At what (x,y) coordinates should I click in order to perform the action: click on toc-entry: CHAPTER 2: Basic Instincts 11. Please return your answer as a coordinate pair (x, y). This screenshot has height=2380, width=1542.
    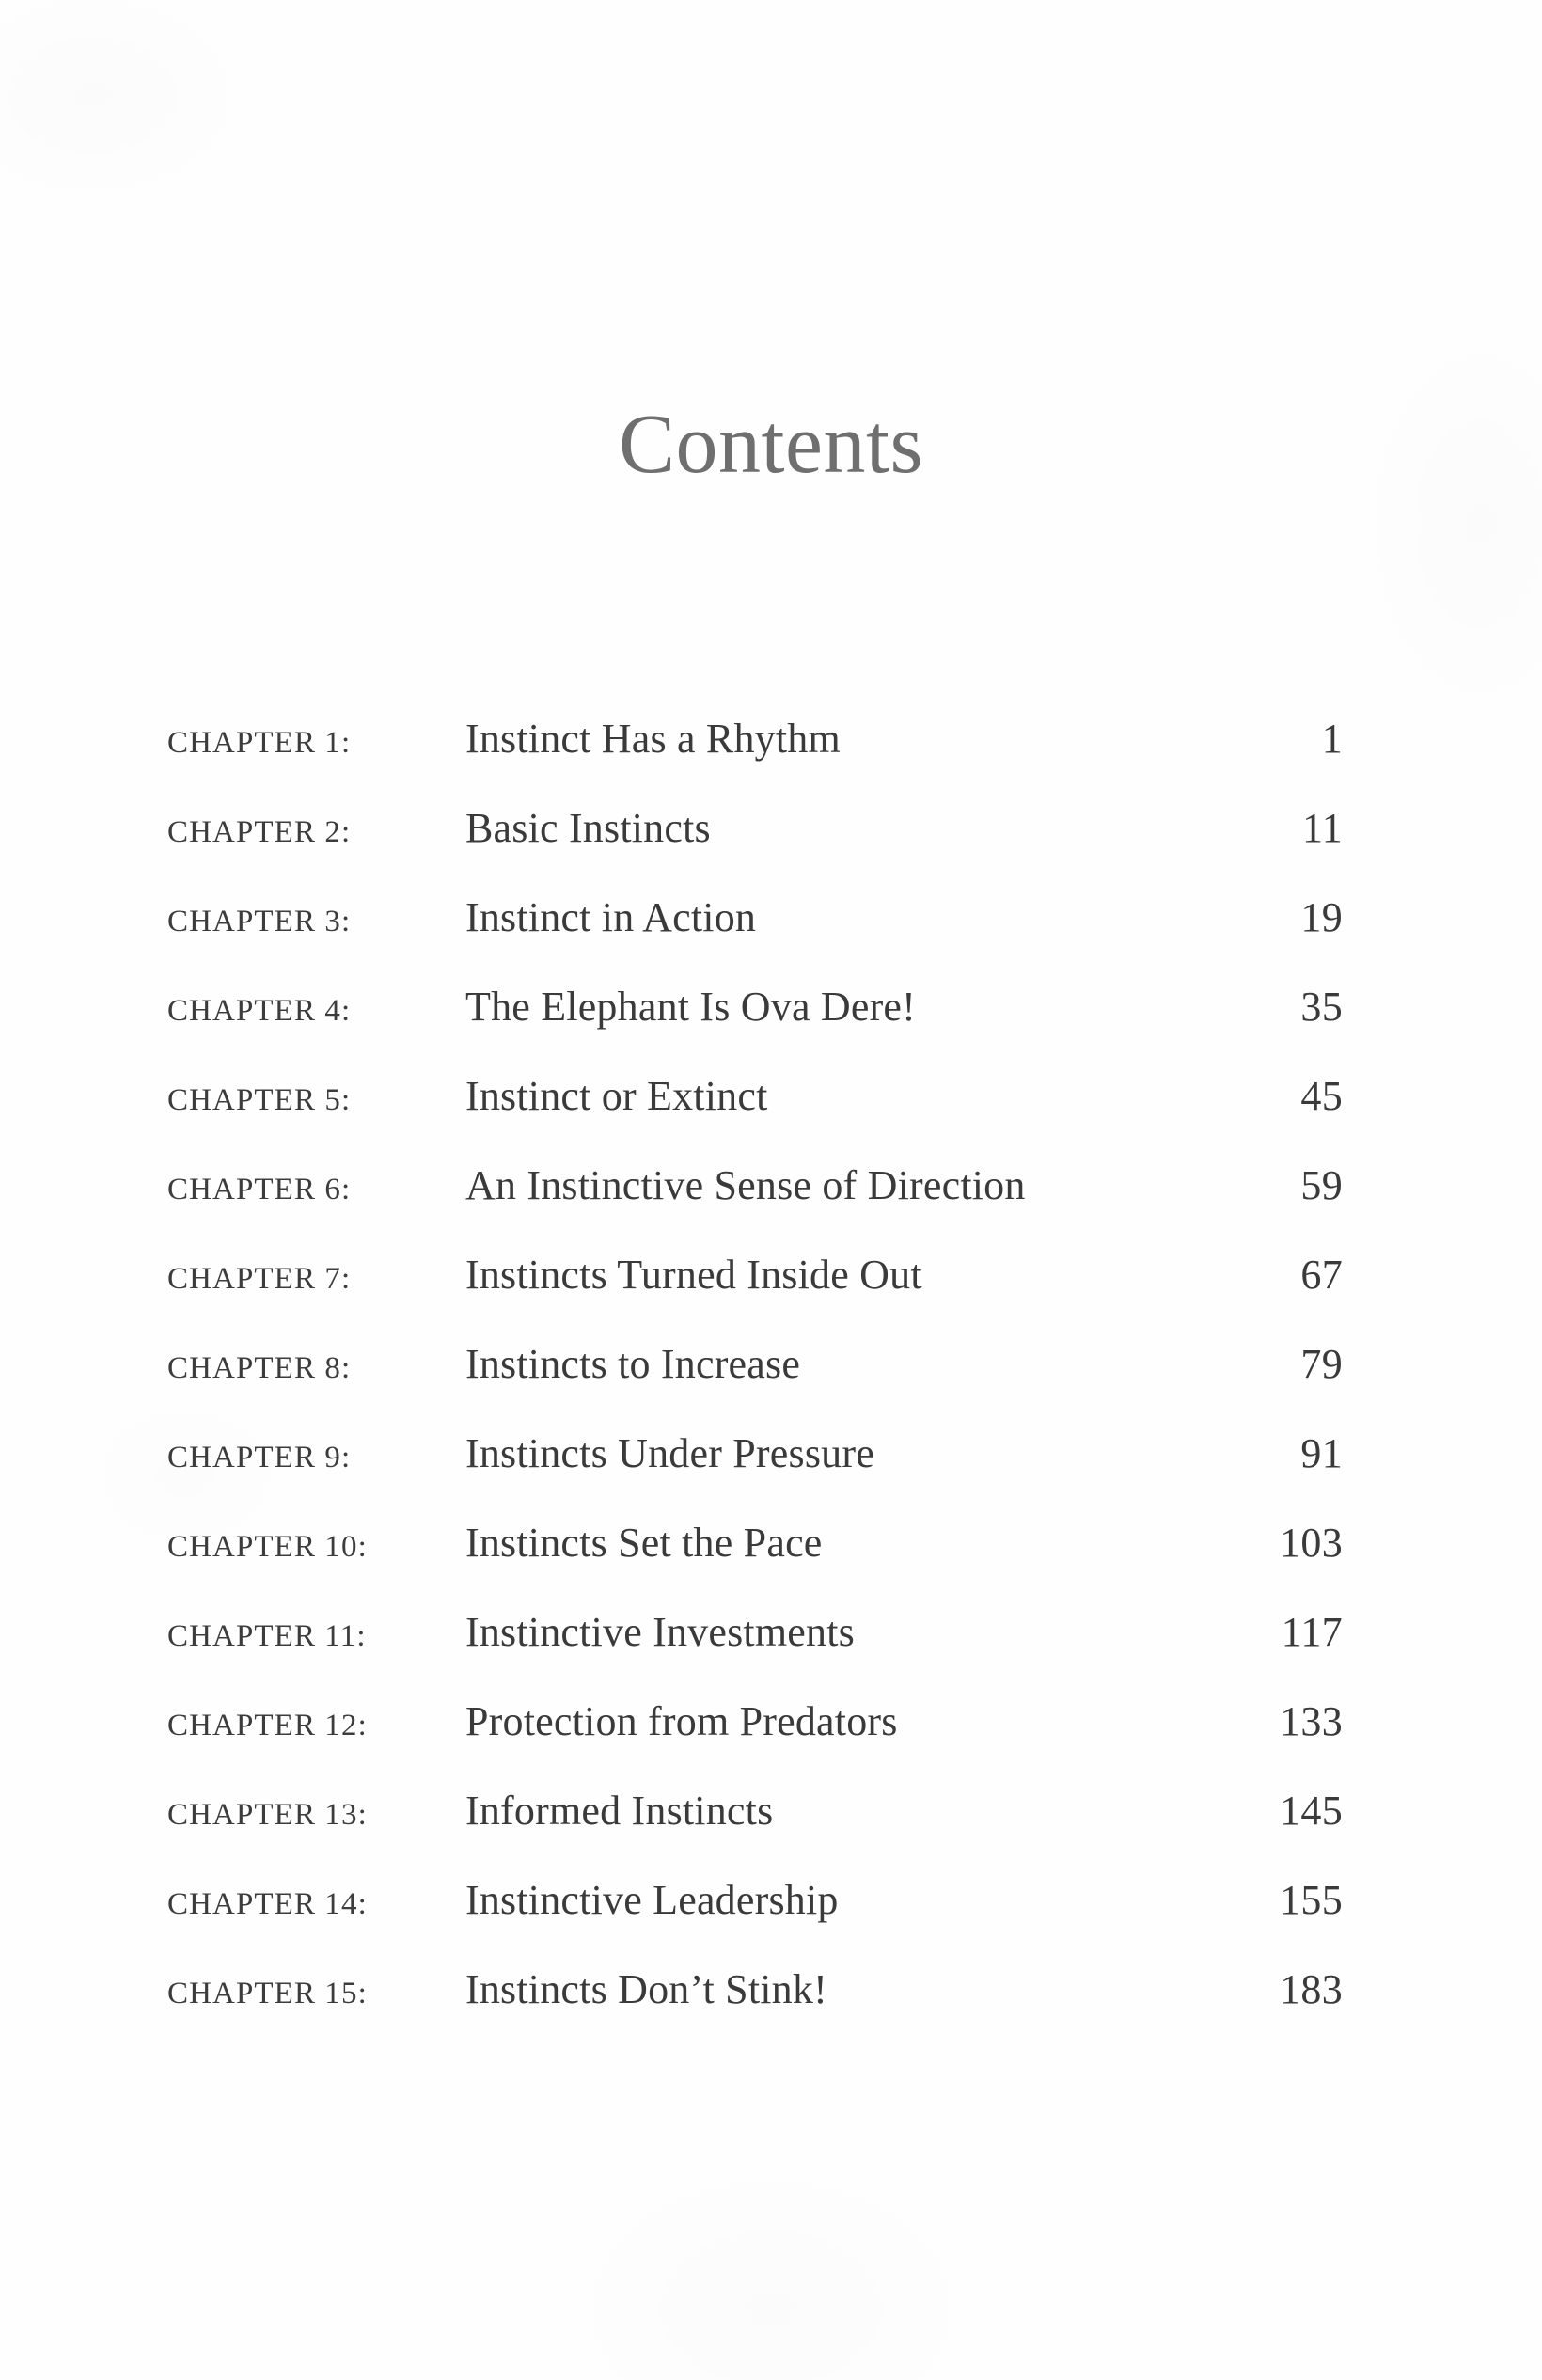
    Looking at the image, I should click on (755, 848).